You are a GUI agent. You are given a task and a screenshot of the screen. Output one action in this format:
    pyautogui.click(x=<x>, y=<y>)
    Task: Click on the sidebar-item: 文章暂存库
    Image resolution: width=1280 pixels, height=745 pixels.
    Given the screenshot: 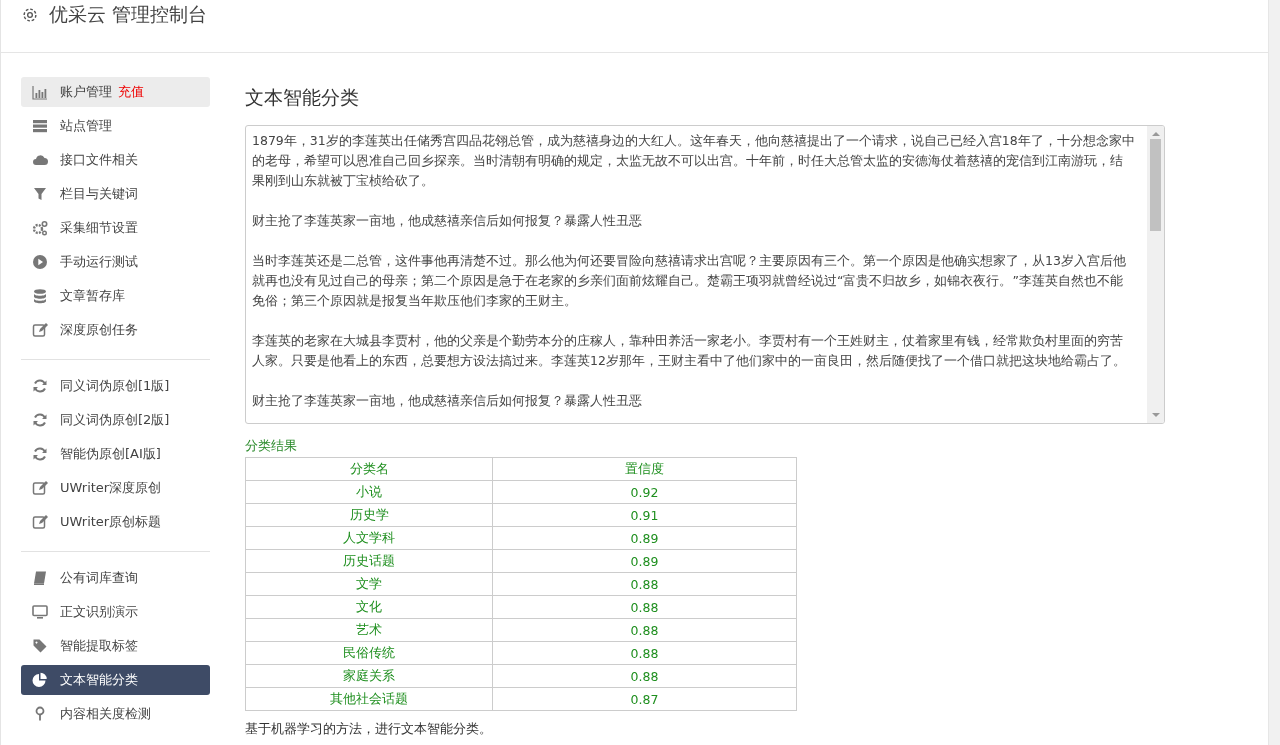 What is the action you would take?
    pyautogui.click(x=115, y=296)
    